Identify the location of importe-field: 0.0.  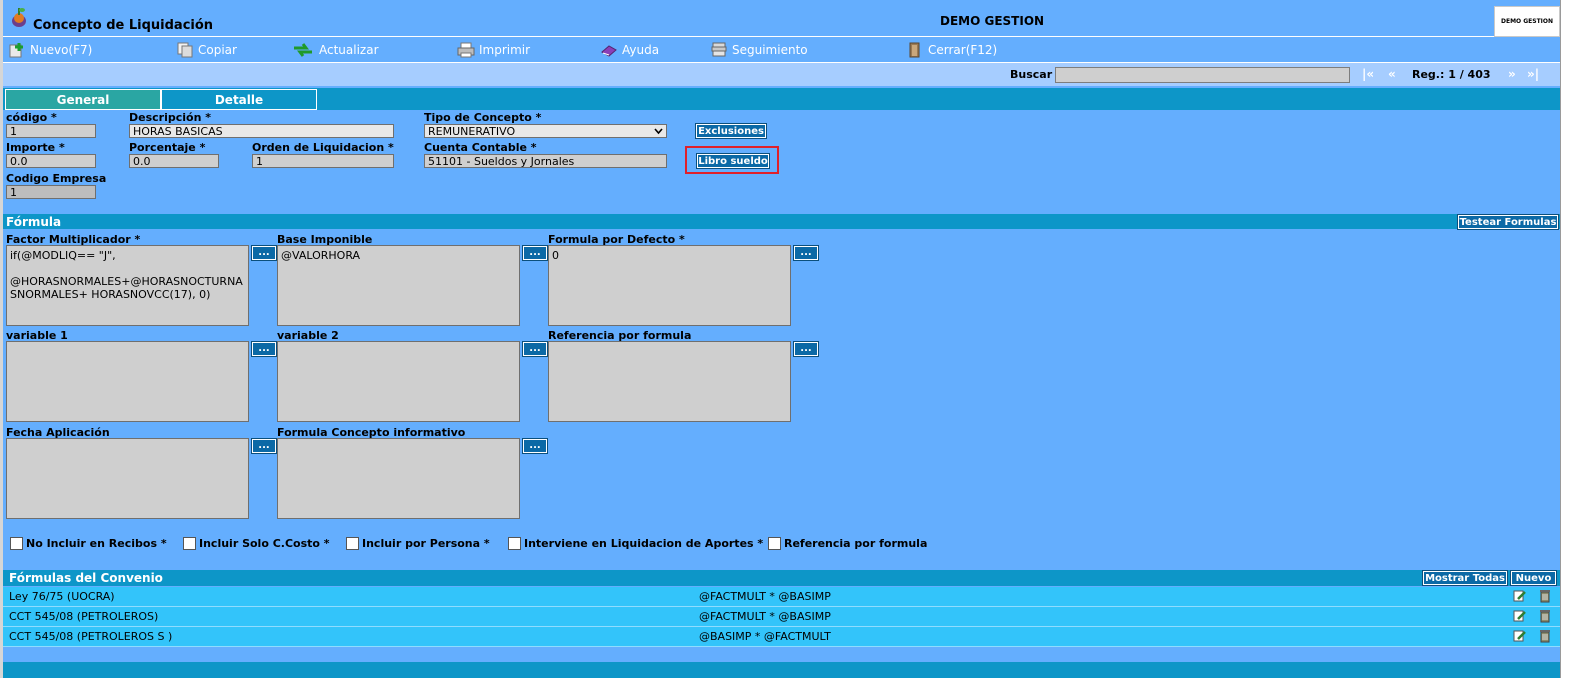
(51, 161).